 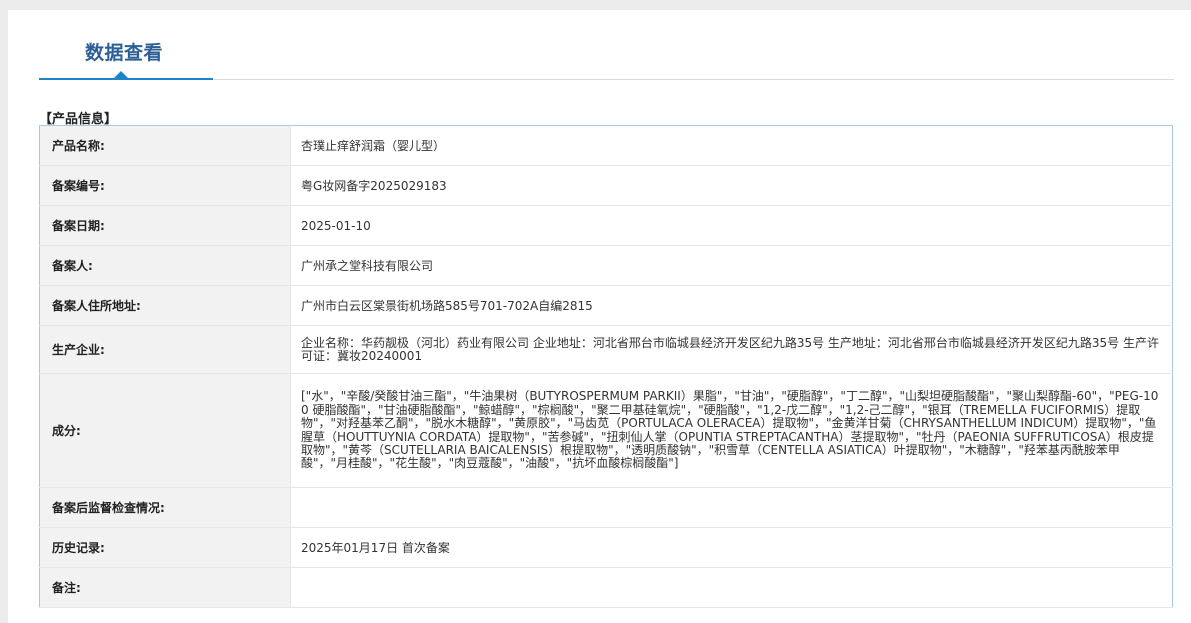 I want to click on row-label-ingredients: 成分:, so click(x=165, y=430).